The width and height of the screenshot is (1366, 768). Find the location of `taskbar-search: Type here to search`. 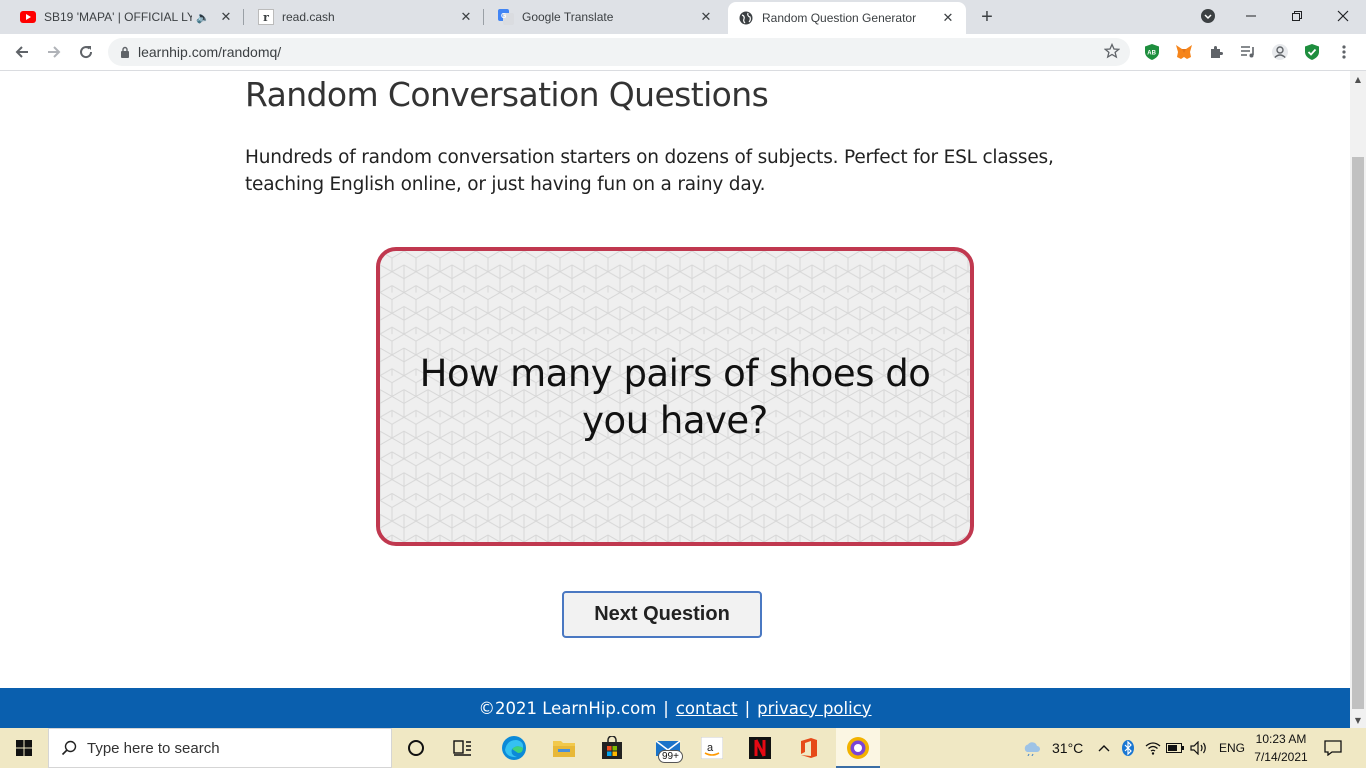

taskbar-search: Type here to search is located at coordinates (220, 748).